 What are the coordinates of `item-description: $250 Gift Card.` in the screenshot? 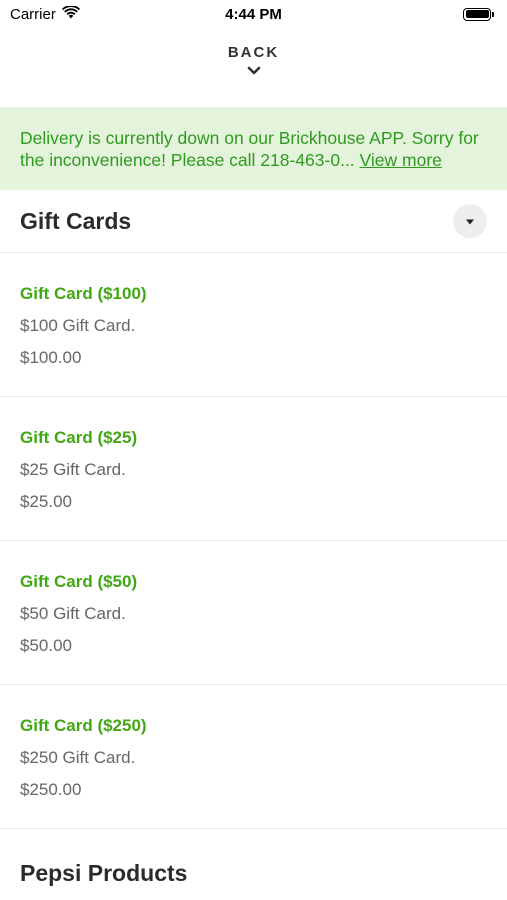 It's located at (78, 757).